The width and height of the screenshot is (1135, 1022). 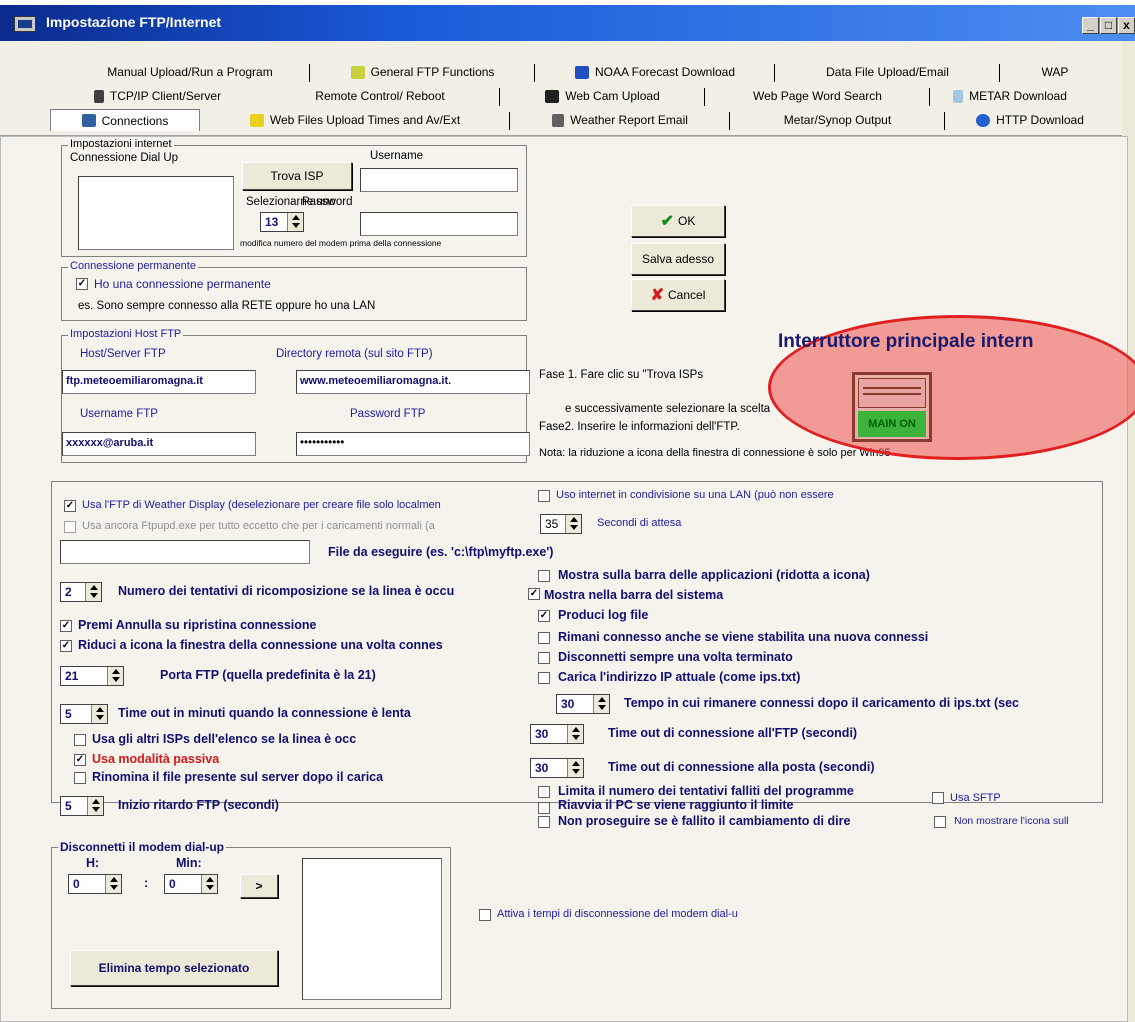 I want to click on tab-label: Connections, so click(x=135, y=120).